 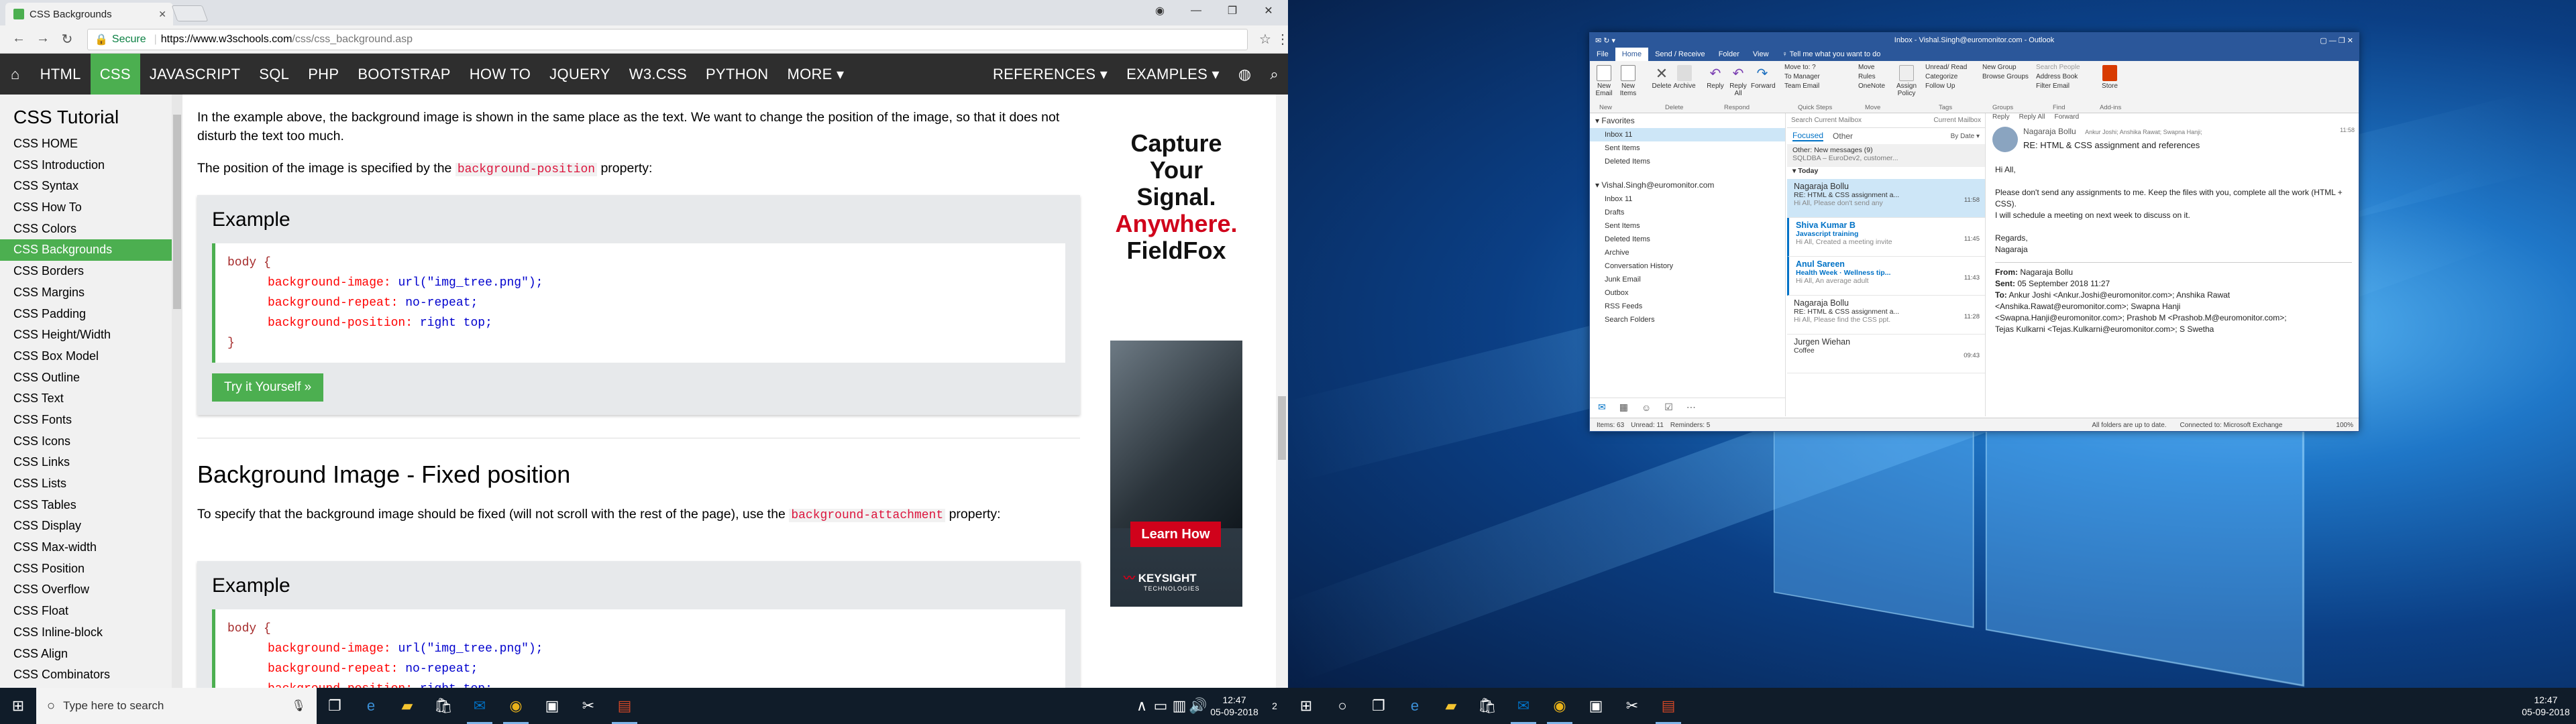 What do you see at coordinates (658, 74) in the screenshot?
I see `nav-w3css: W3.CSS` at bounding box center [658, 74].